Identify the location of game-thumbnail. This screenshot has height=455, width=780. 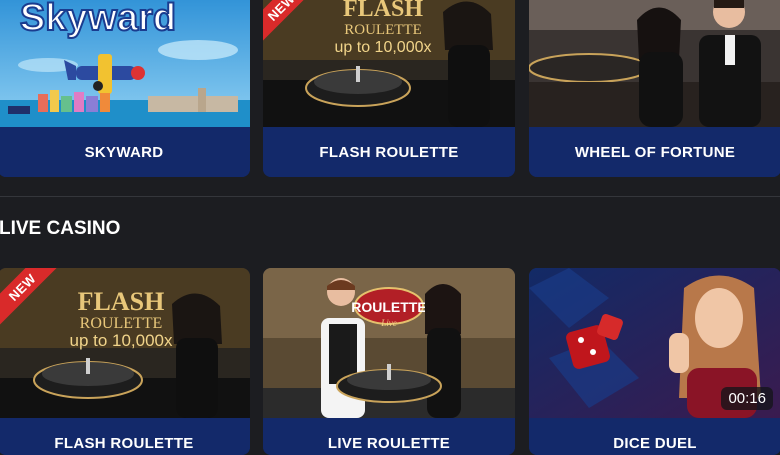
(654, 63).